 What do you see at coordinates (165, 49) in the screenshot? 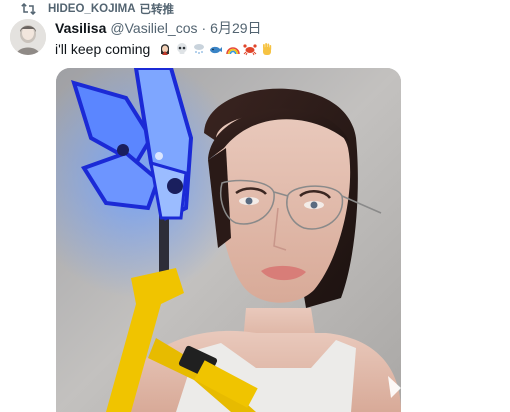
I see `vampire-emoji` at bounding box center [165, 49].